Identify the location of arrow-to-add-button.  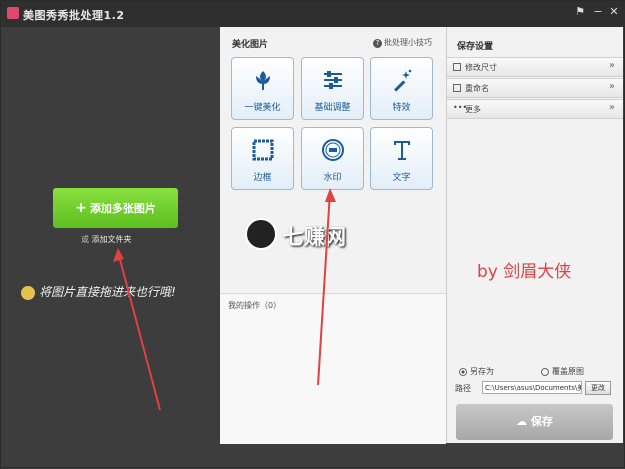
(139, 331).